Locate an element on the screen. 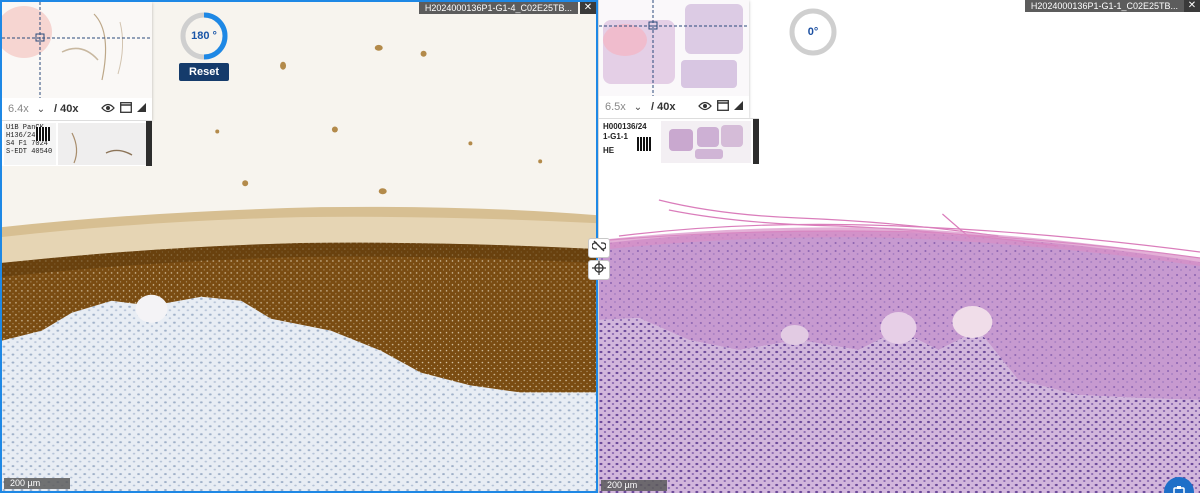 The image size is (1200, 493). left-scale-bar: 200 µm is located at coordinates (37, 483).